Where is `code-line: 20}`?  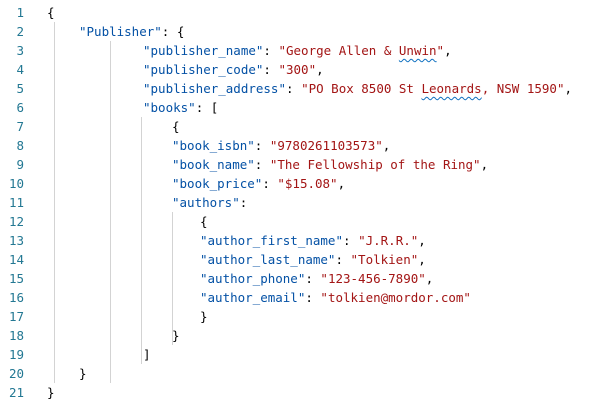
code-line: 20} is located at coordinates (295, 373).